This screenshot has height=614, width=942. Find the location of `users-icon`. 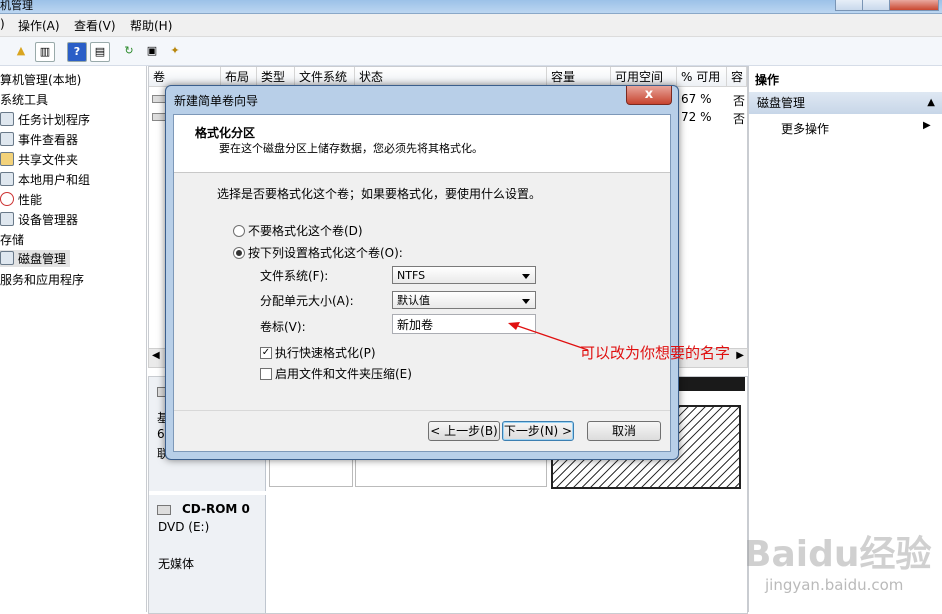

users-icon is located at coordinates (7, 179).